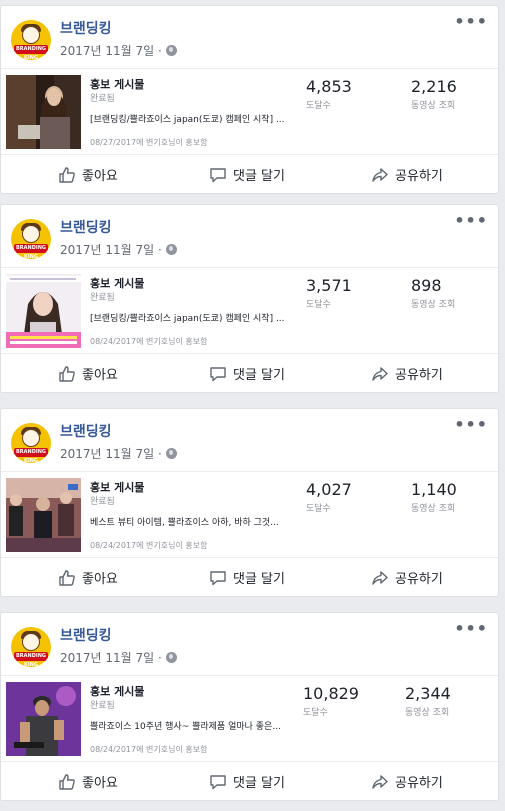  I want to click on views-stat: 2,344 동영상 조회, so click(428, 701).